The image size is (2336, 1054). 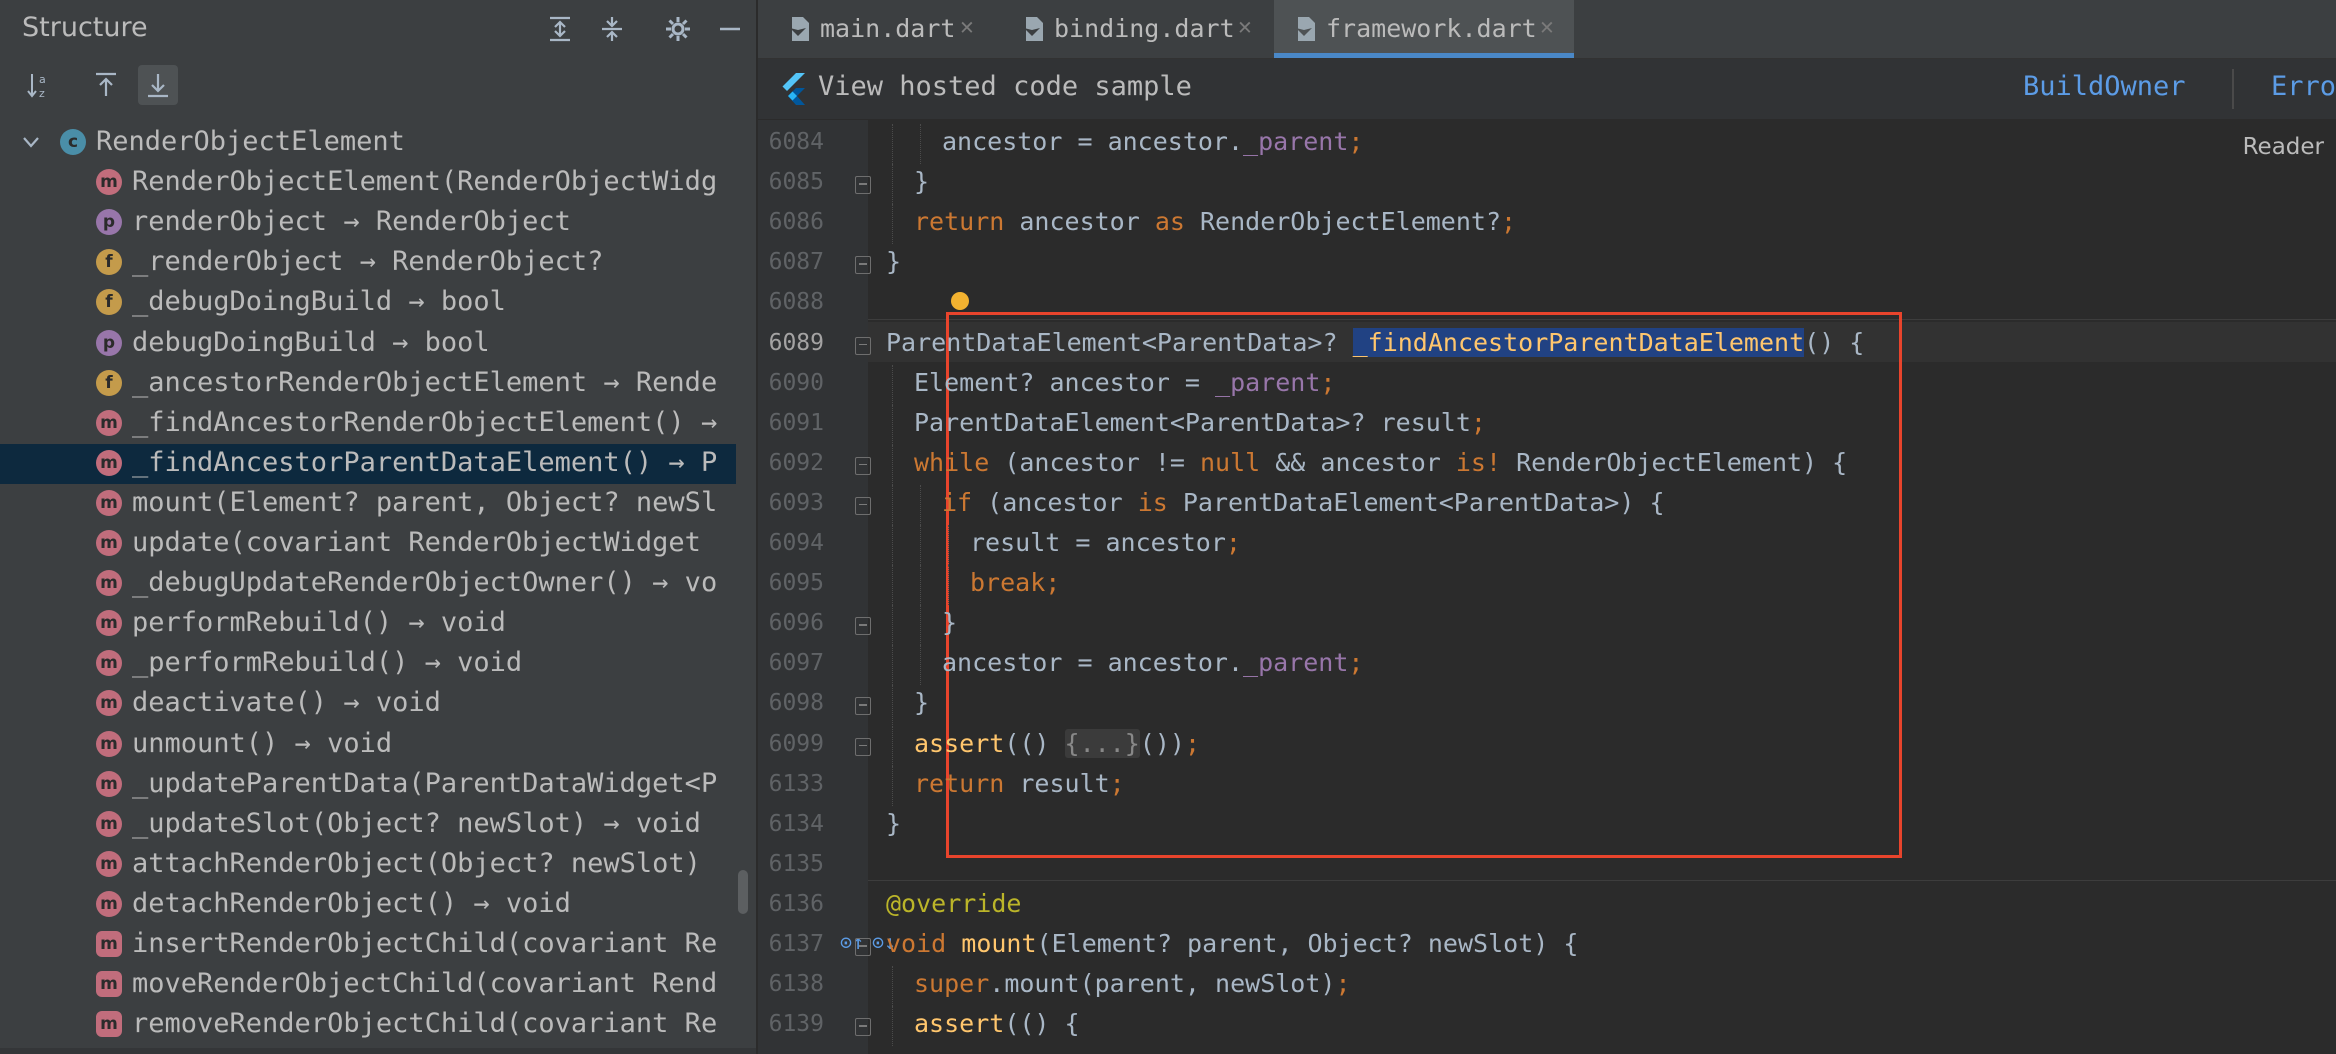 I want to click on line-number: 6096, so click(x=796, y=623).